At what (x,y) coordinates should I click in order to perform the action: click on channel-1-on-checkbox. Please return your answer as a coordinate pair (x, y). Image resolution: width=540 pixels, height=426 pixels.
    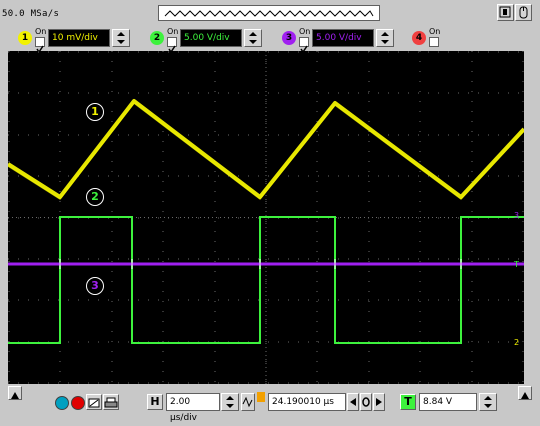
    Looking at the image, I should click on (40, 45).